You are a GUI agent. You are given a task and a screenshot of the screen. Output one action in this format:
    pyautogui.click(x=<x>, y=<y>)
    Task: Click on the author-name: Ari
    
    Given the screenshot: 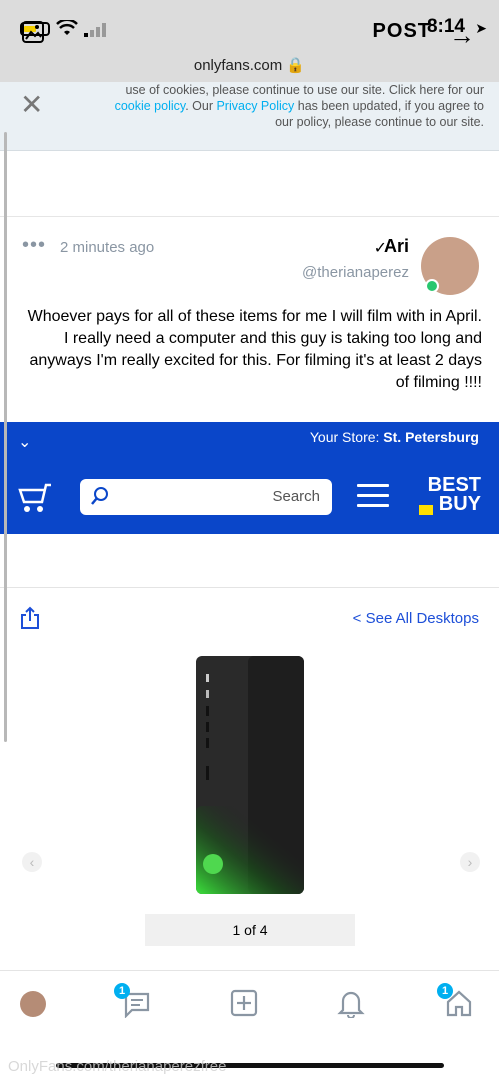 What is the action you would take?
    pyautogui.click(x=396, y=246)
    